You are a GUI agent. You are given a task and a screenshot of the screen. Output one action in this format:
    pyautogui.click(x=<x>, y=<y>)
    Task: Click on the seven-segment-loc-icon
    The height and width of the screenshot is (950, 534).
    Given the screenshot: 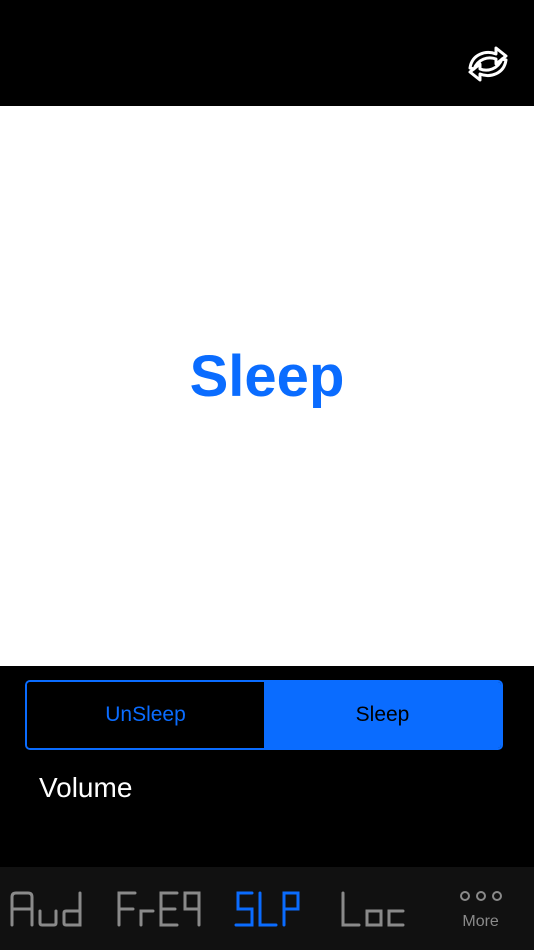 What is the action you would take?
    pyautogui.click(x=373, y=908)
    